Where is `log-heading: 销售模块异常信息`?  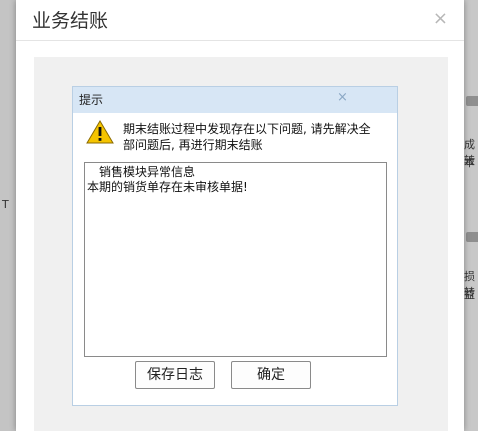
log-heading: 销售模块异常信息 is located at coordinates (147, 172).